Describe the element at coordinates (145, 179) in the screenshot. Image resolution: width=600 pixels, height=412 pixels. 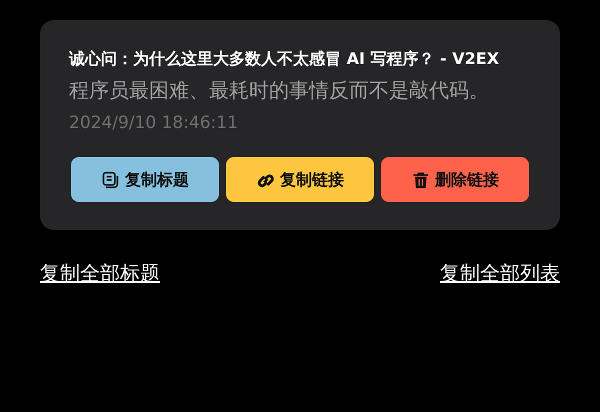
I see `copy-title-button: 复制标题` at that location.